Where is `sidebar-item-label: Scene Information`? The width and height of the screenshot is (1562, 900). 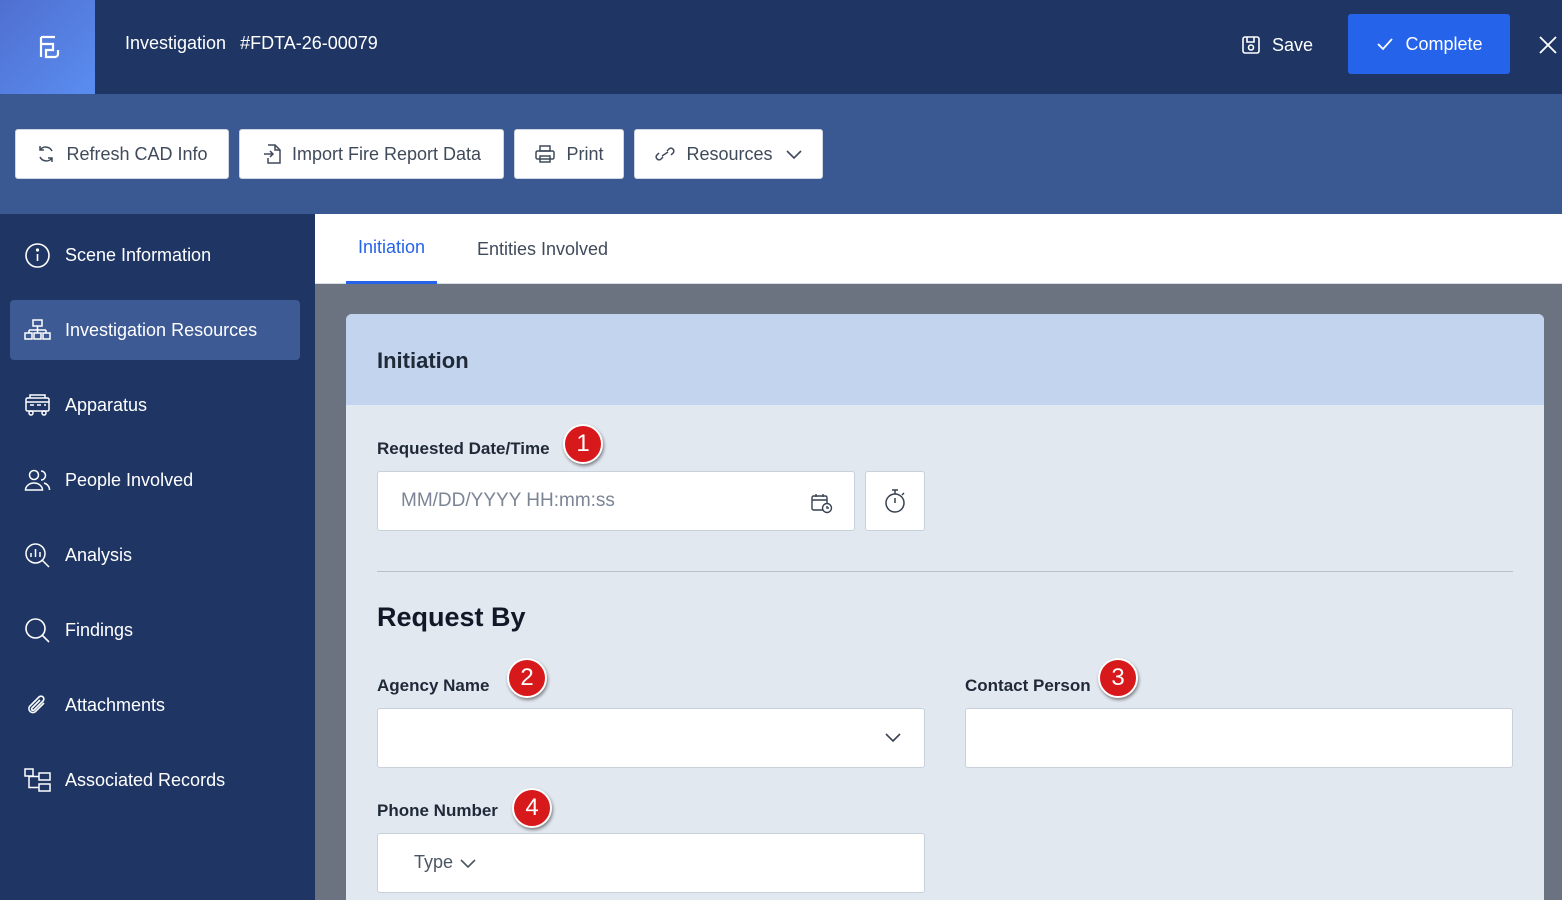 sidebar-item-label: Scene Information is located at coordinates (138, 254).